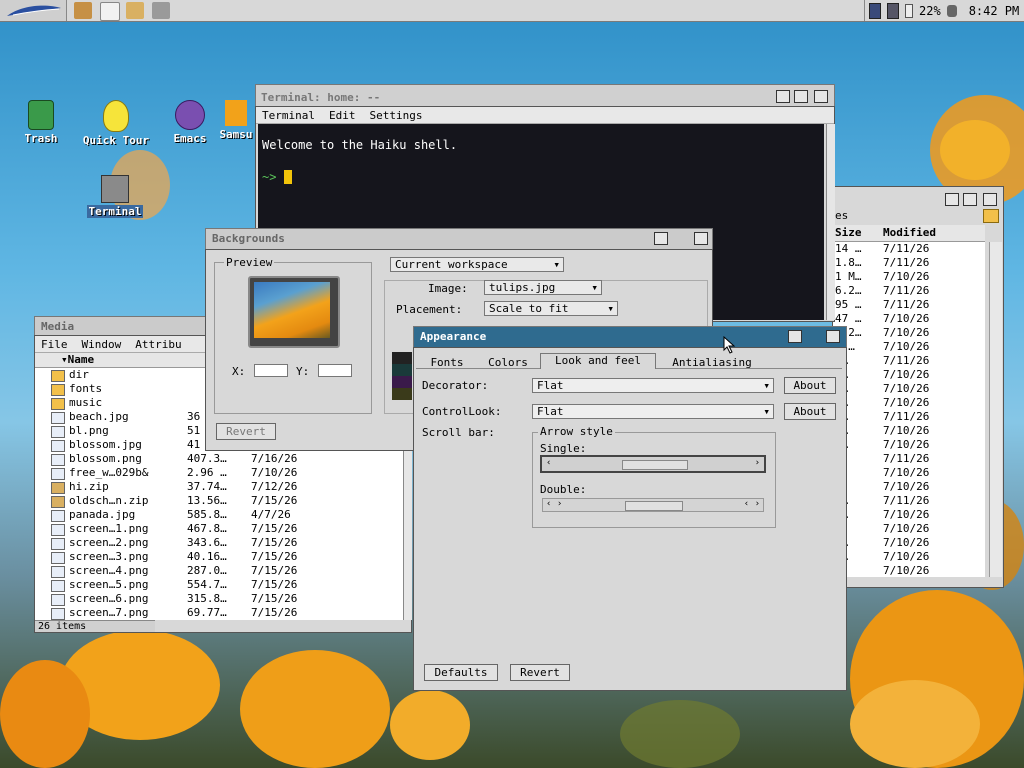 The width and height of the screenshot is (1024, 768). What do you see at coordinates (893, 10) in the screenshot?
I see `cpu-monitor-icon` at bounding box center [893, 10].